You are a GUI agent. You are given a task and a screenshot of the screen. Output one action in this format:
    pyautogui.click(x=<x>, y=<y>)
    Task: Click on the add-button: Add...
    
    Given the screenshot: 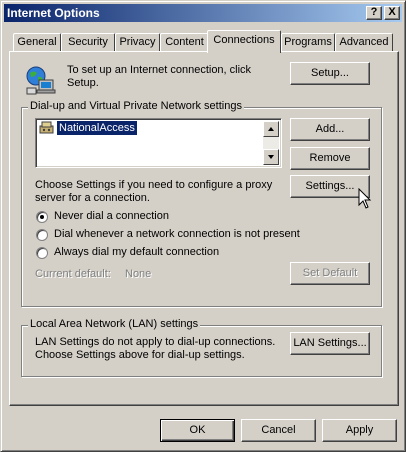 What is the action you would take?
    pyautogui.click(x=330, y=129)
    